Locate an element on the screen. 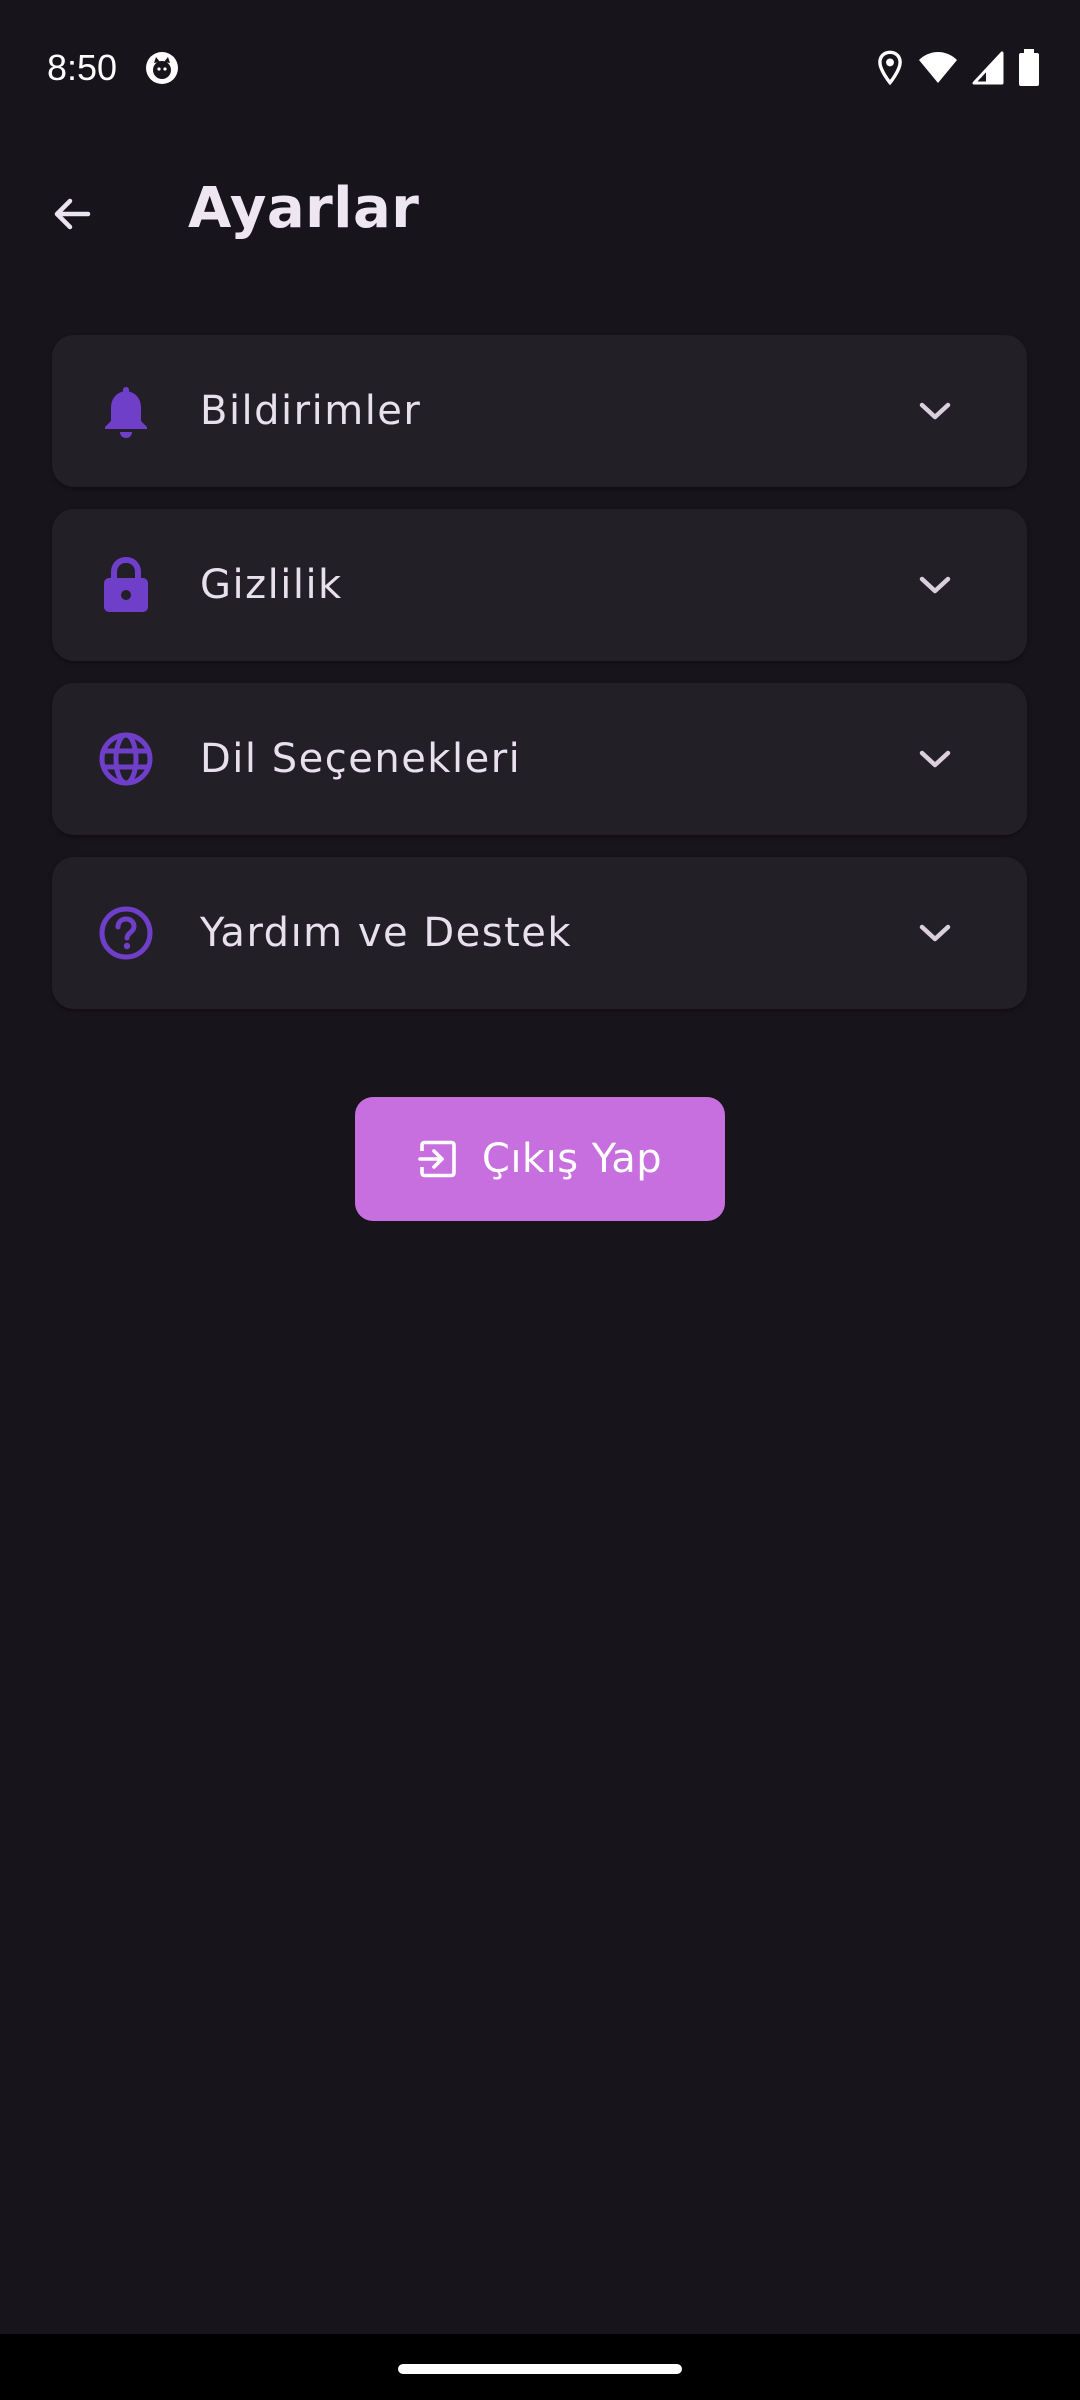  signal-icon is located at coordinates (988, 68).